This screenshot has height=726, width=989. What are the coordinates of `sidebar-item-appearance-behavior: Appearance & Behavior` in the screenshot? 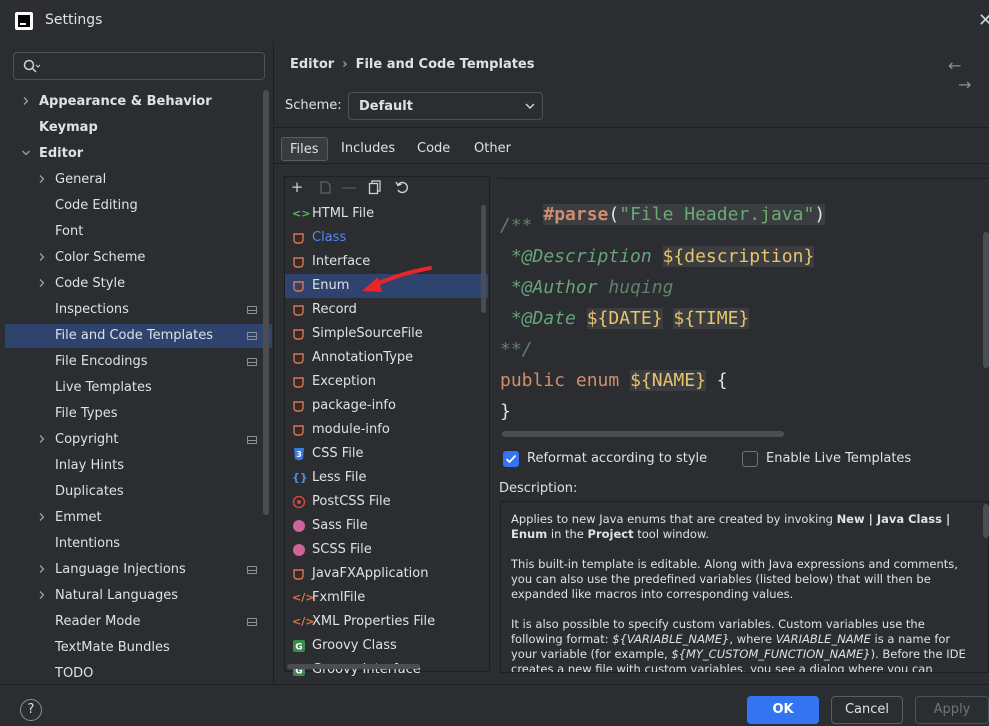 It's located at (130, 102).